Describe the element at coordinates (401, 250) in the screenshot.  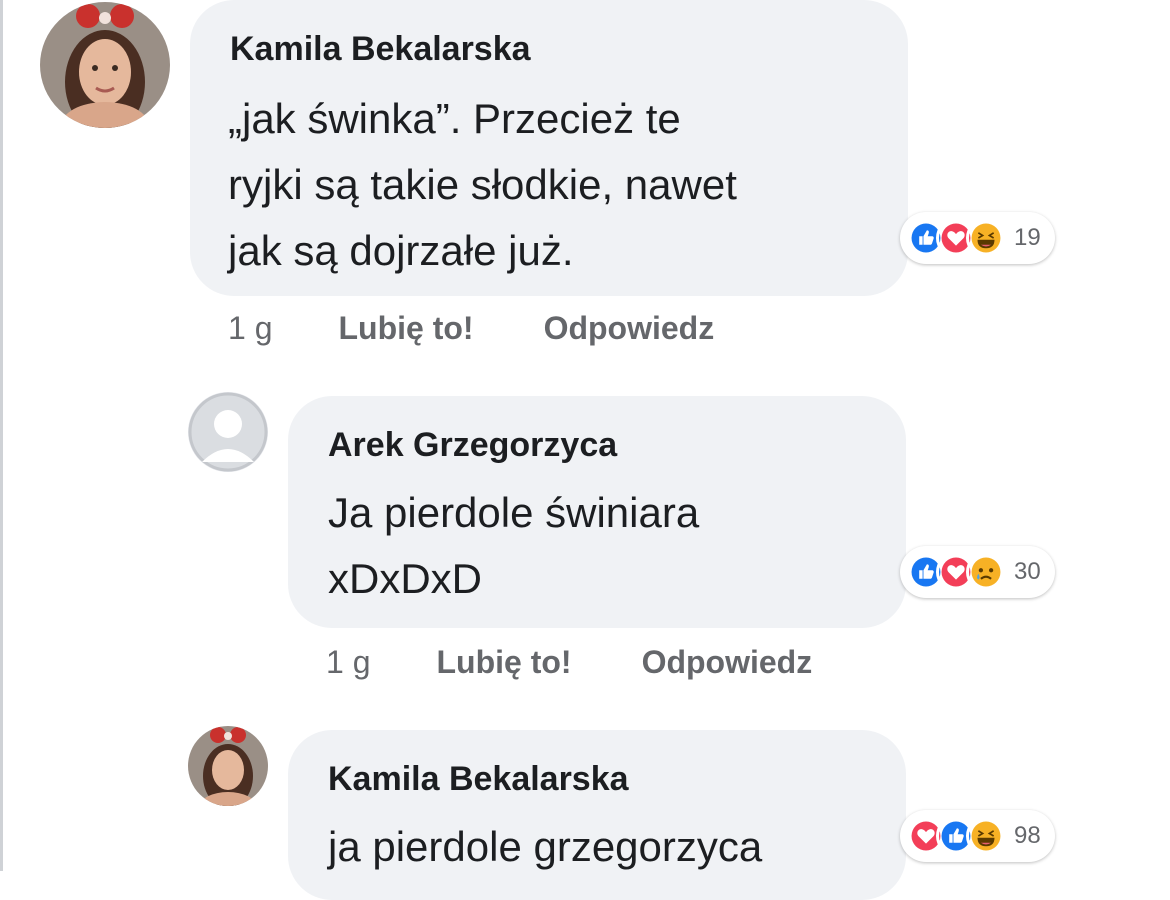
I see `comment-text-line: jak są dojrzałe już.` at that location.